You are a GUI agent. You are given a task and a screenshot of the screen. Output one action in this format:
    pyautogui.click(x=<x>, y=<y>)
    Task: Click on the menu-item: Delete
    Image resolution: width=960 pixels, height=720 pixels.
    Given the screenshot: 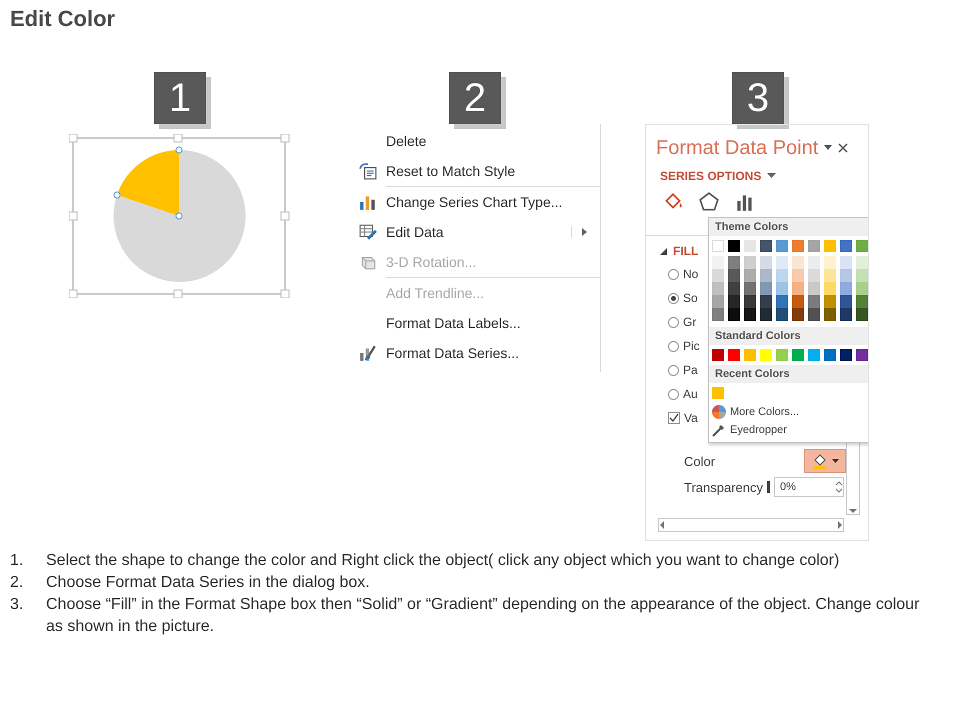 What is the action you would take?
    pyautogui.click(x=475, y=141)
    